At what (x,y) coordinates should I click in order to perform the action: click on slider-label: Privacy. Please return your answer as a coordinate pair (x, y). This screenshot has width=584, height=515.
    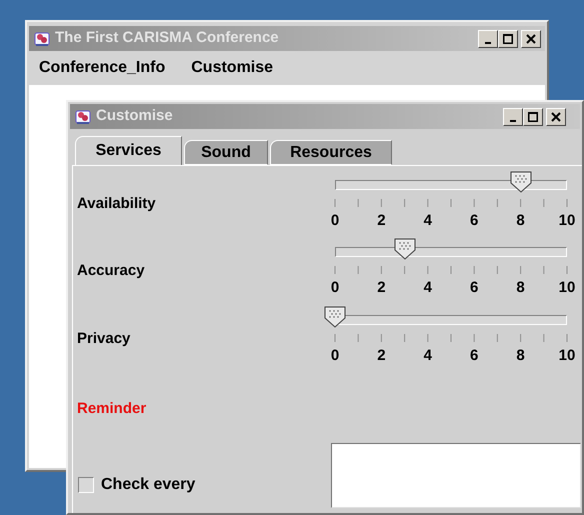
    Looking at the image, I should click on (104, 339).